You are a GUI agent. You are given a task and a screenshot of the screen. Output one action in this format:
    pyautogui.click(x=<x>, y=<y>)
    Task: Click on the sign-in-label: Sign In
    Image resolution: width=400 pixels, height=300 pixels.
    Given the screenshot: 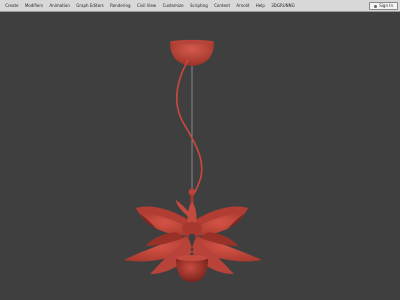 What is the action you would take?
    pyautogui.click(x=386, y=5)
    